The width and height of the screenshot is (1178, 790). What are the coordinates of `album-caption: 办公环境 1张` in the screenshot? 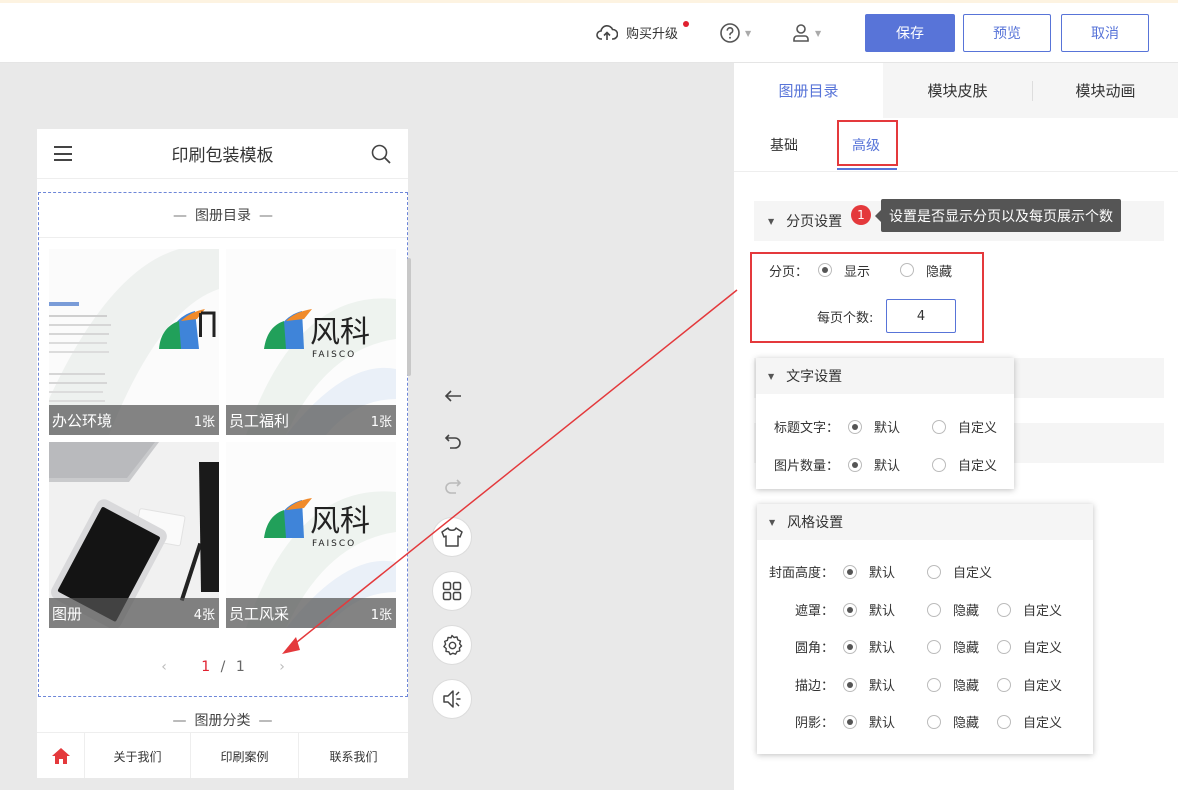 It's located at (134, 420).